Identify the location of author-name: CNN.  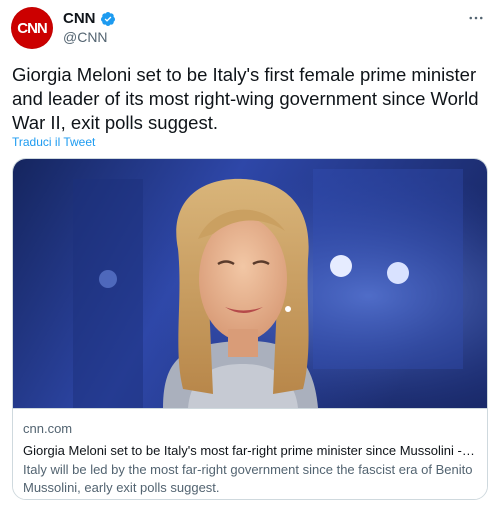
(79, 18).